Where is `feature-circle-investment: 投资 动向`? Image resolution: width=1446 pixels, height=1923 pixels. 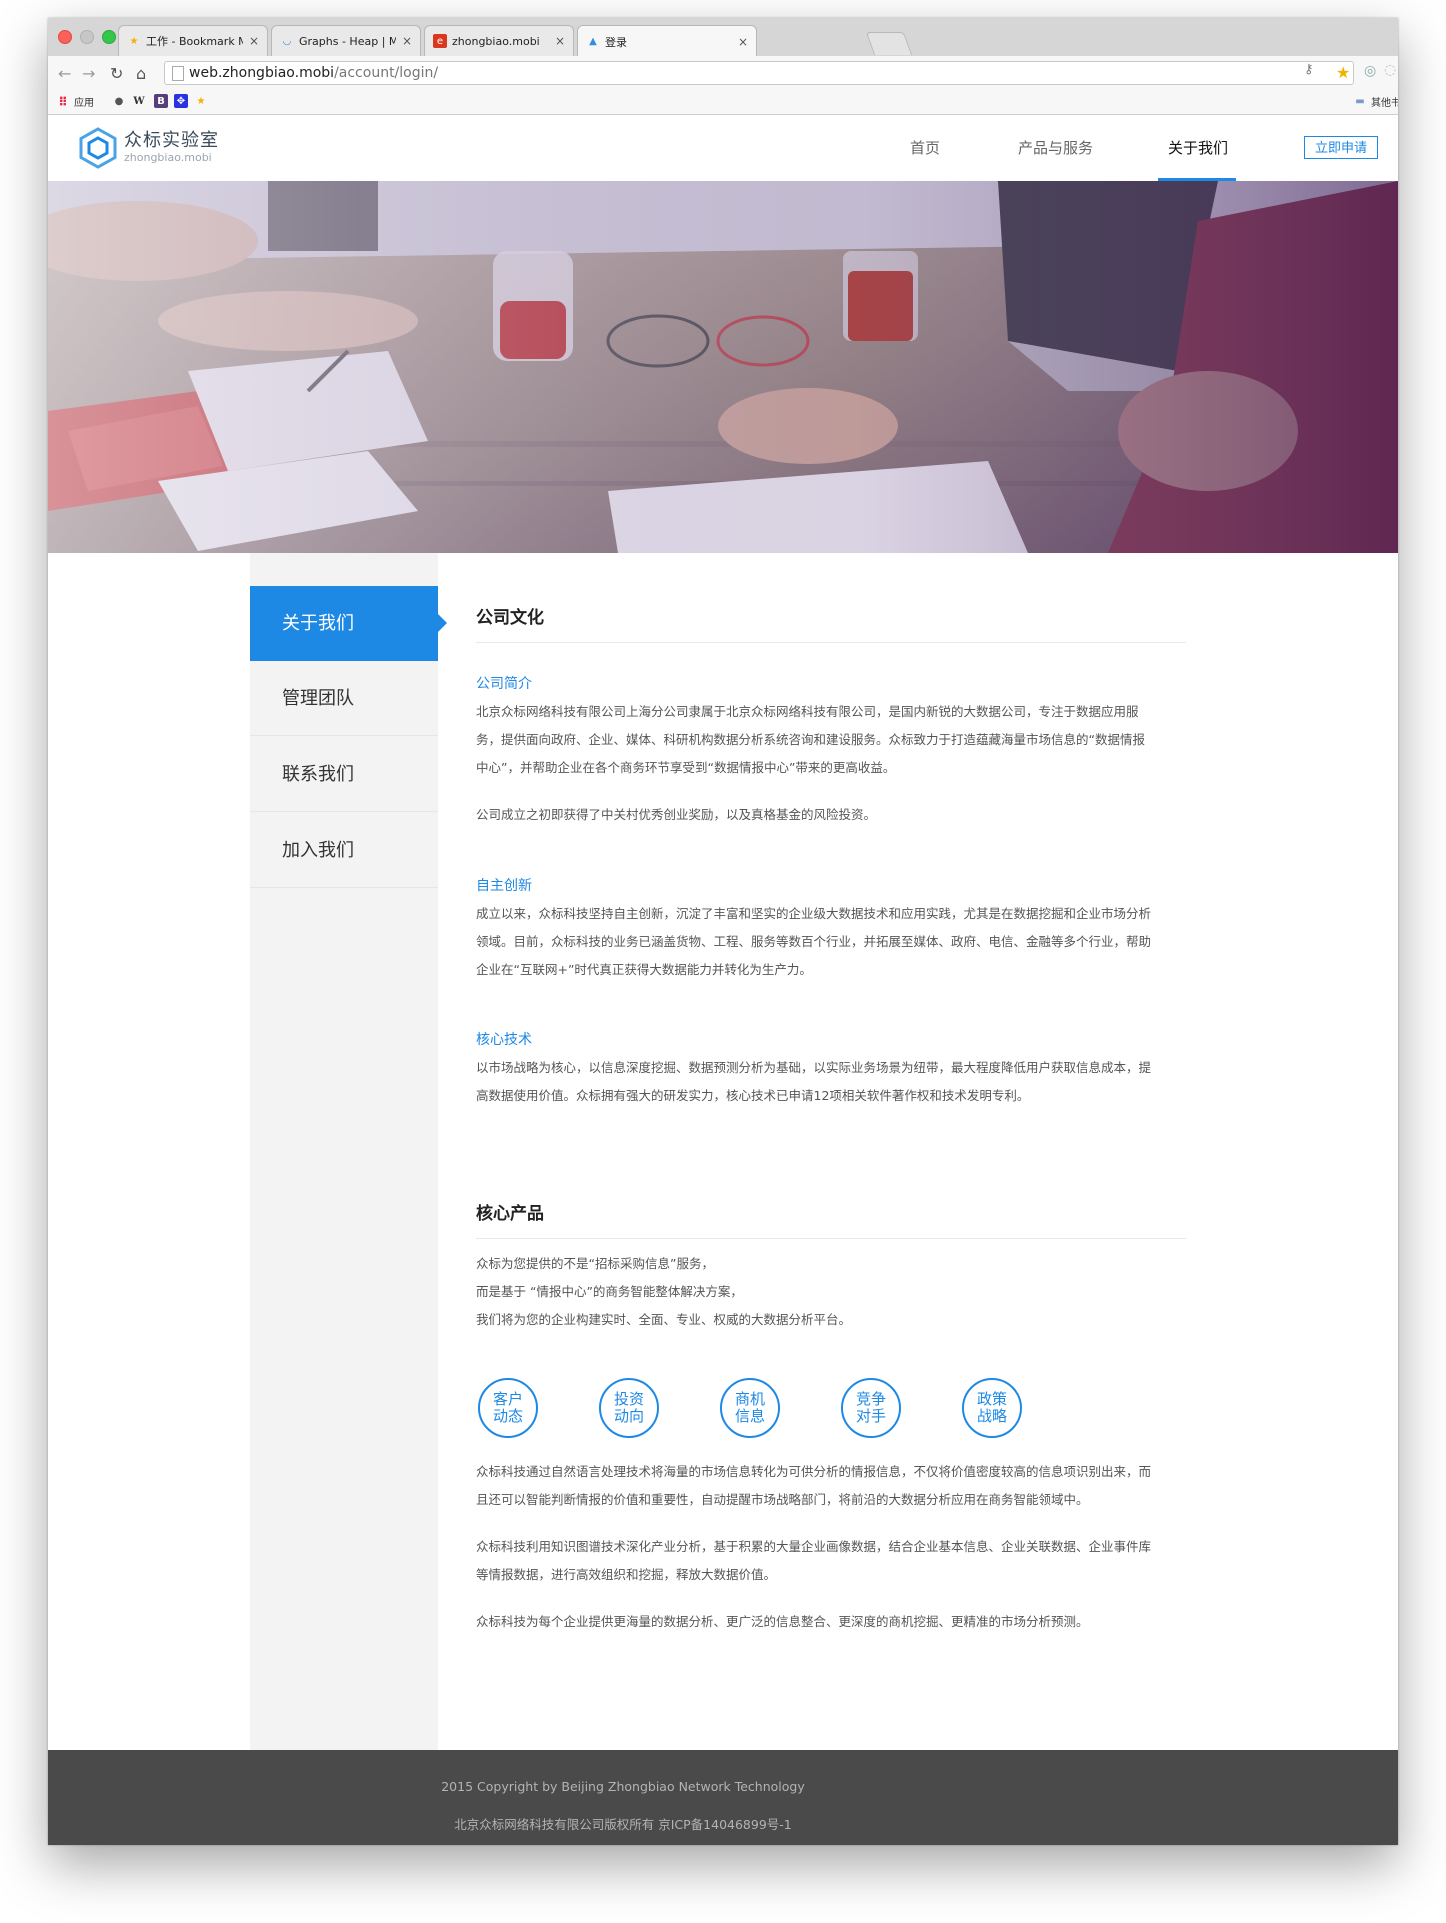 feature-circle-investment: 投资 动向 is located at coordinates (629, 1408).